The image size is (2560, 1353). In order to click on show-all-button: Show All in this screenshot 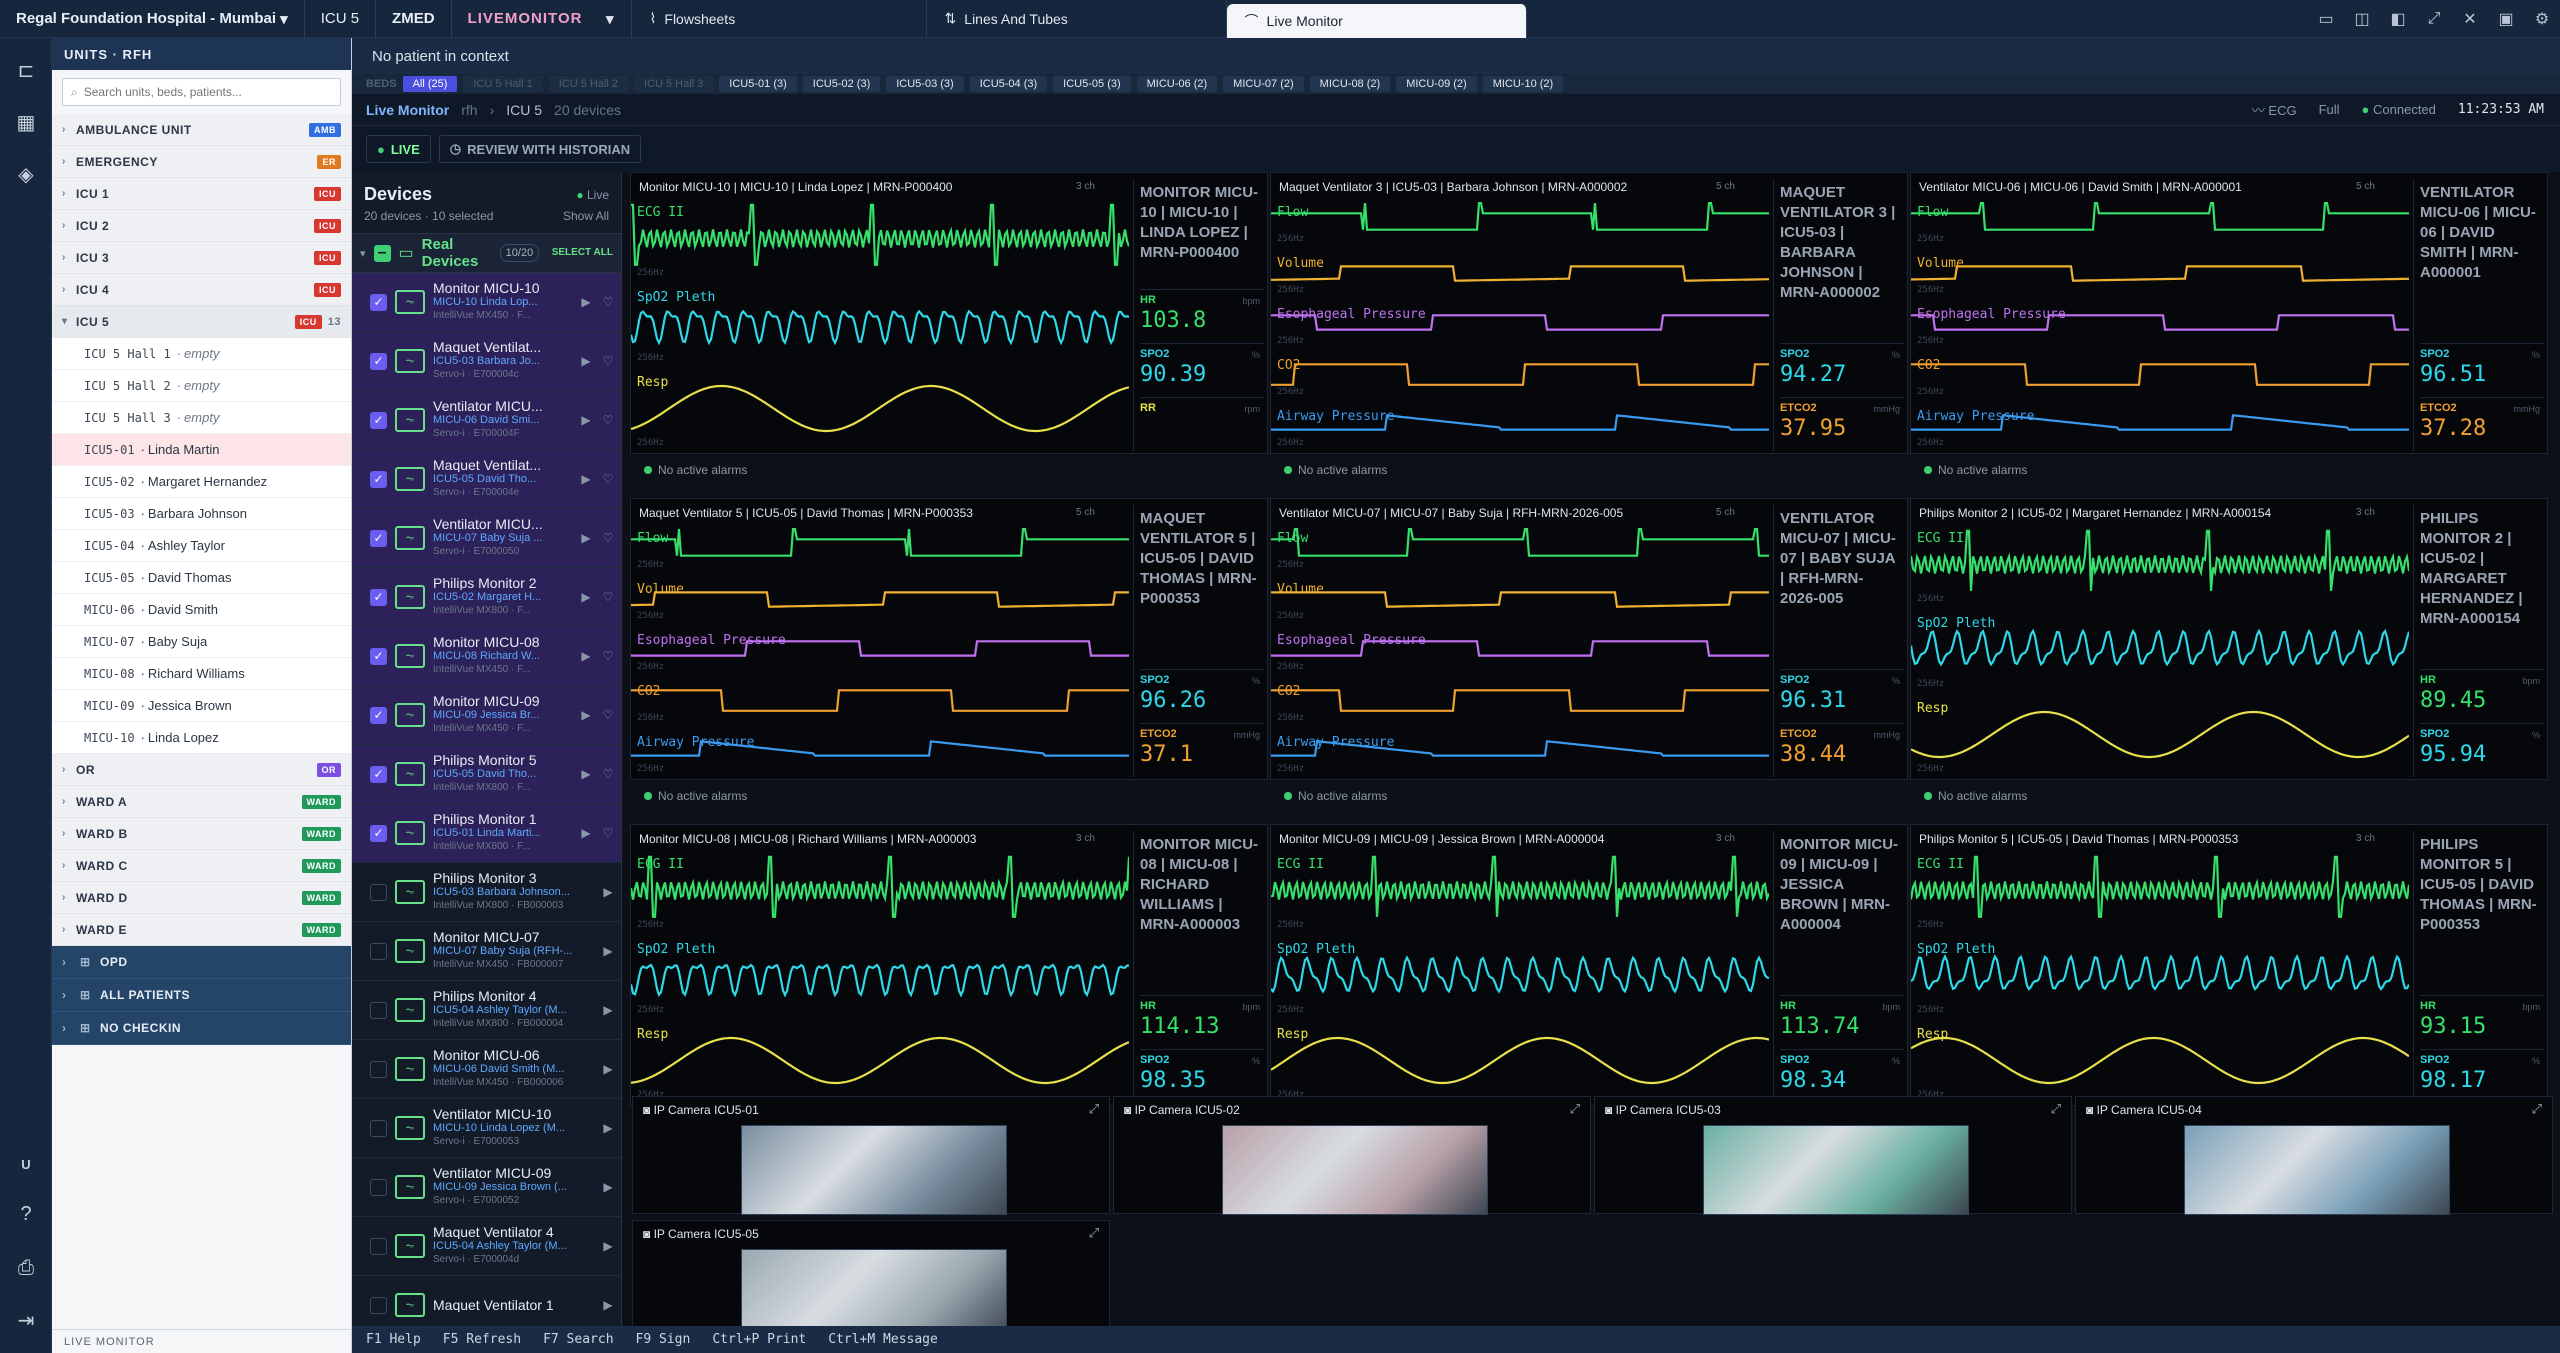, I will do `click(586, 216)`.